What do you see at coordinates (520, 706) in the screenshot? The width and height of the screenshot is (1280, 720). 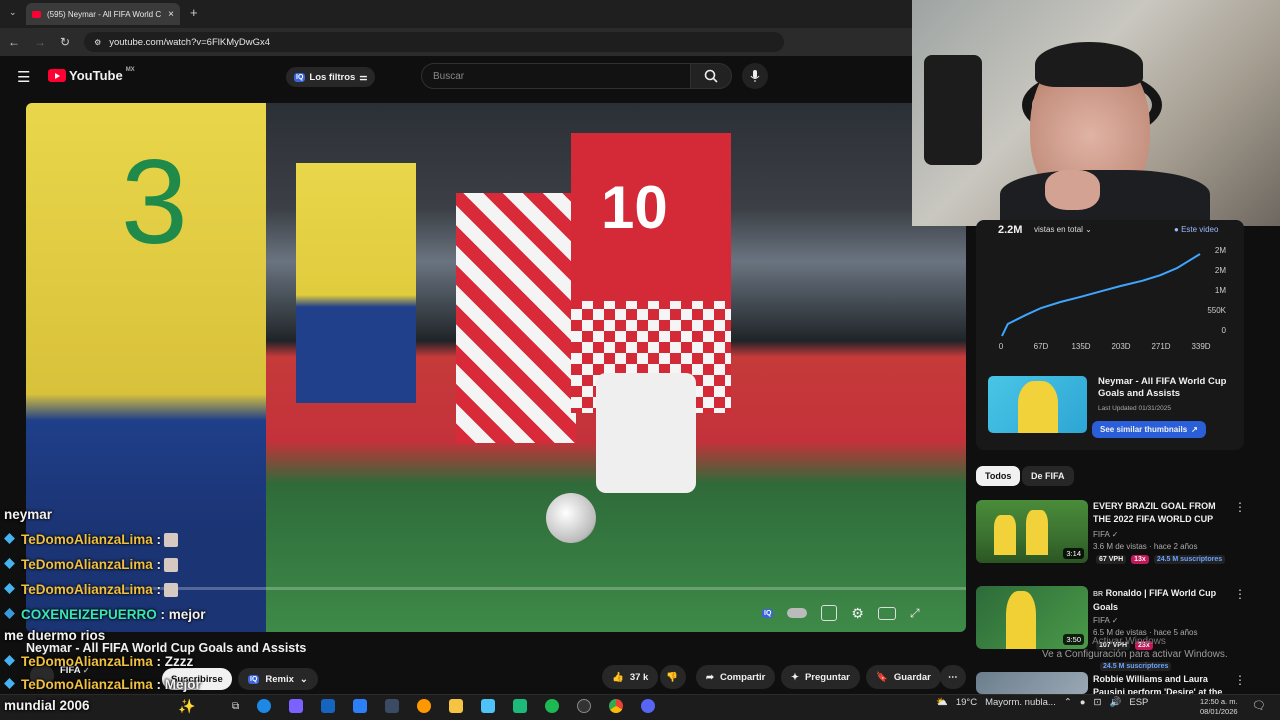 I see `app-icon` at bounding box center [520, 706].